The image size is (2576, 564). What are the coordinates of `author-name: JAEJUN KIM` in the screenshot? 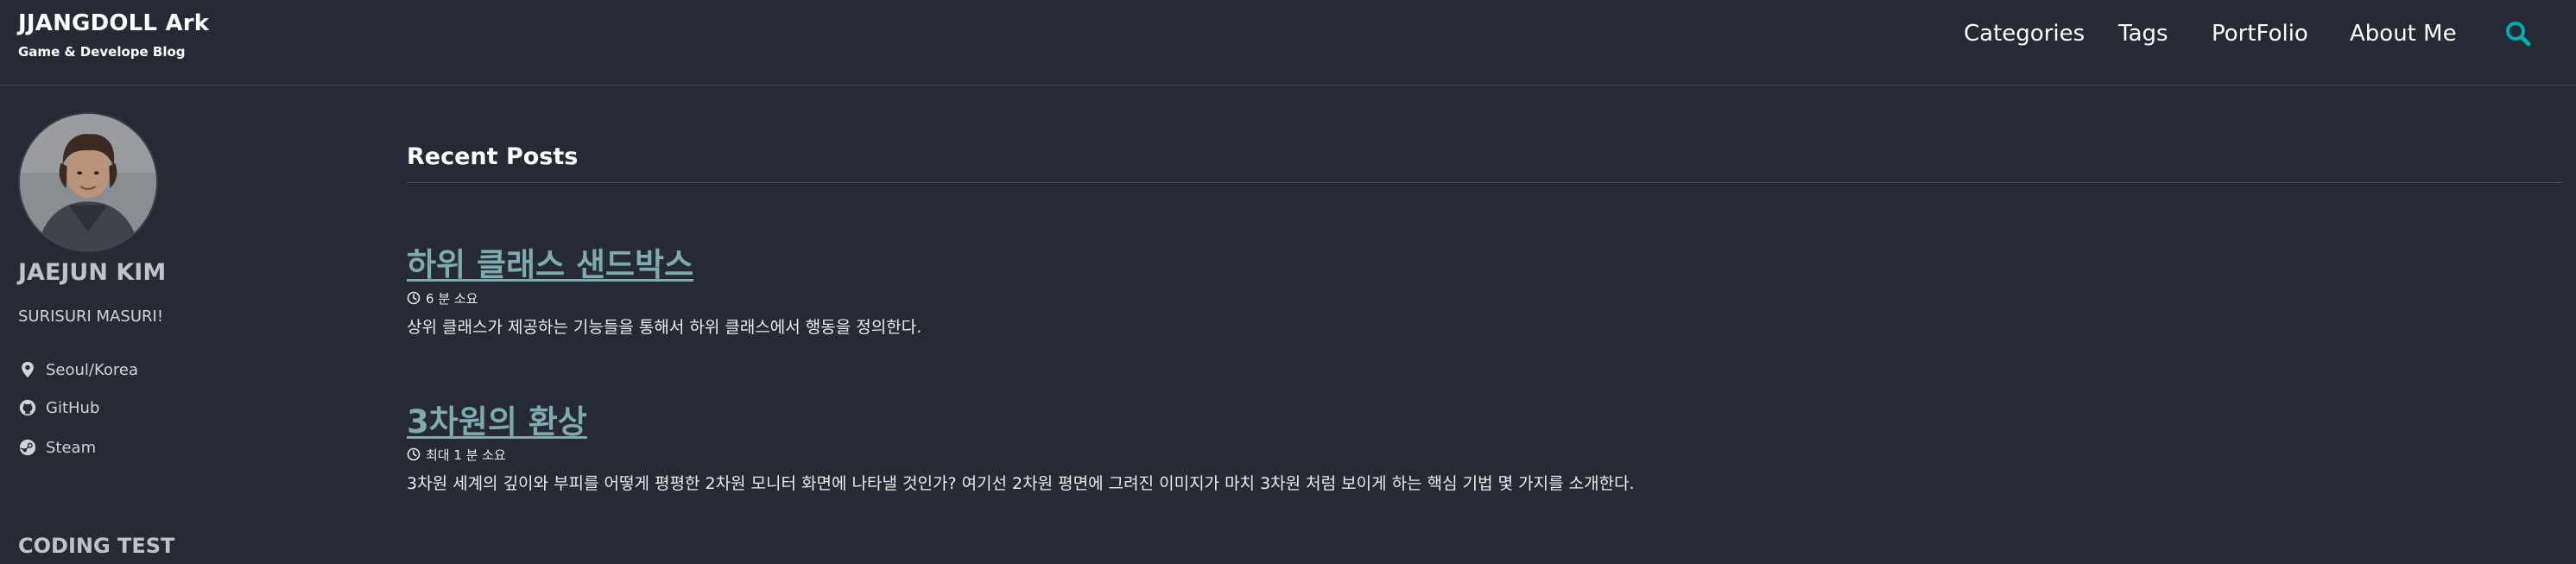 It's located at (92, 272).